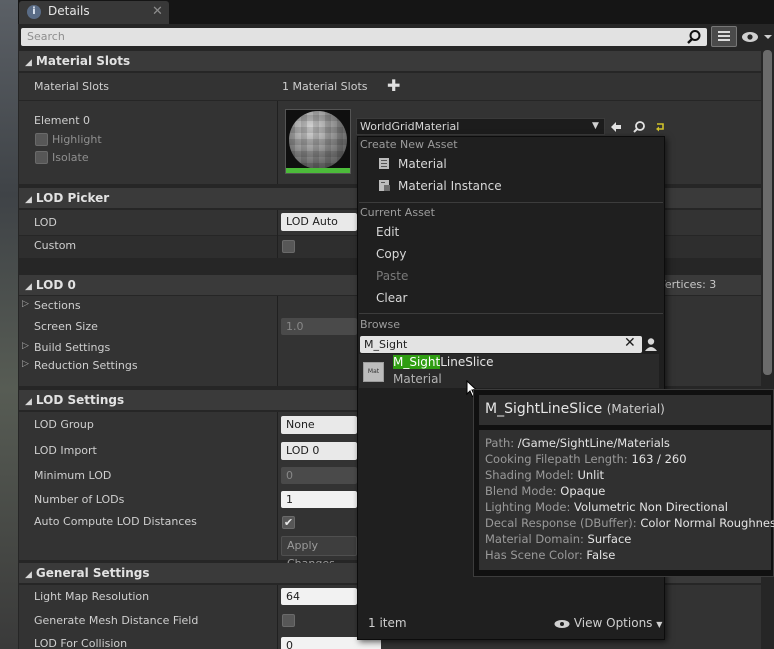 This screenshot has height=649, width=774. Describe the element at coordinates (289, 644) in the screenshot. I see `lod-collision-value: 0` at that location.